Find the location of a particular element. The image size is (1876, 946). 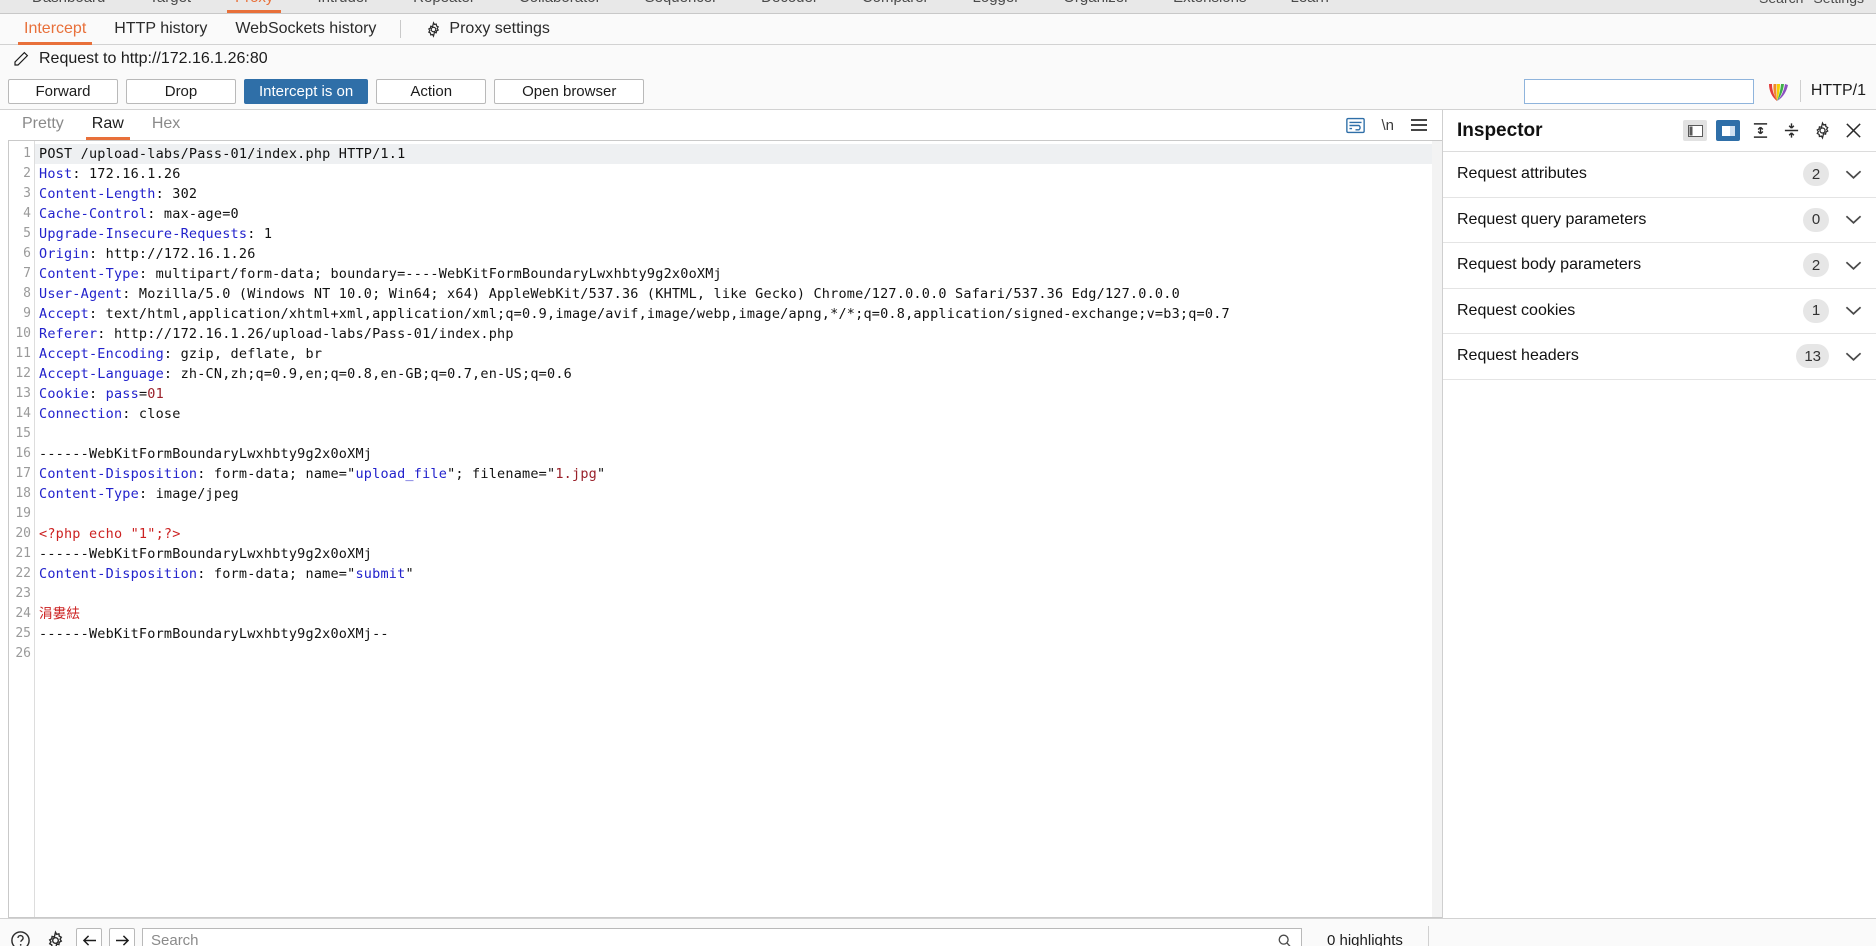

suite-tab-organizer: Organizer is located at coordinates (1096, 6).